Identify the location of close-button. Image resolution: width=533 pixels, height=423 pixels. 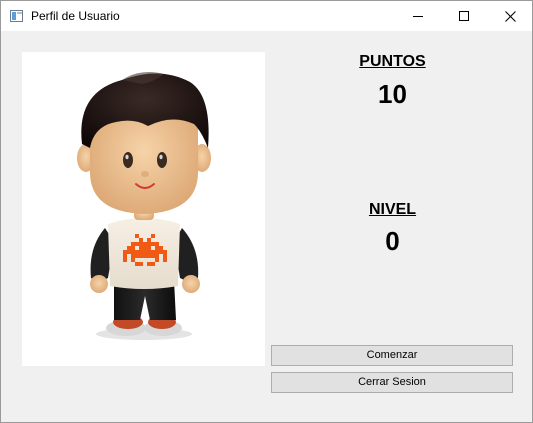
(510, 16).